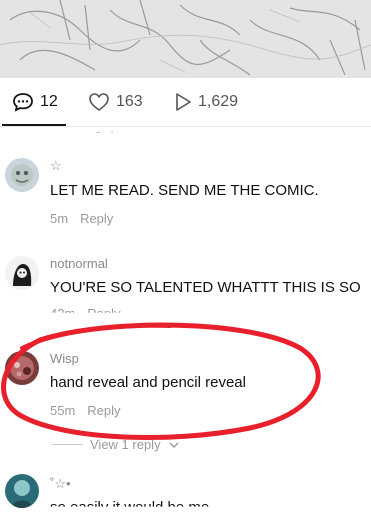 This screenshot has width=371, height=520. What do you see at coordinates (99, 102) in the screenshot?
I see `heart-icon` at bounding box center [99, 102].